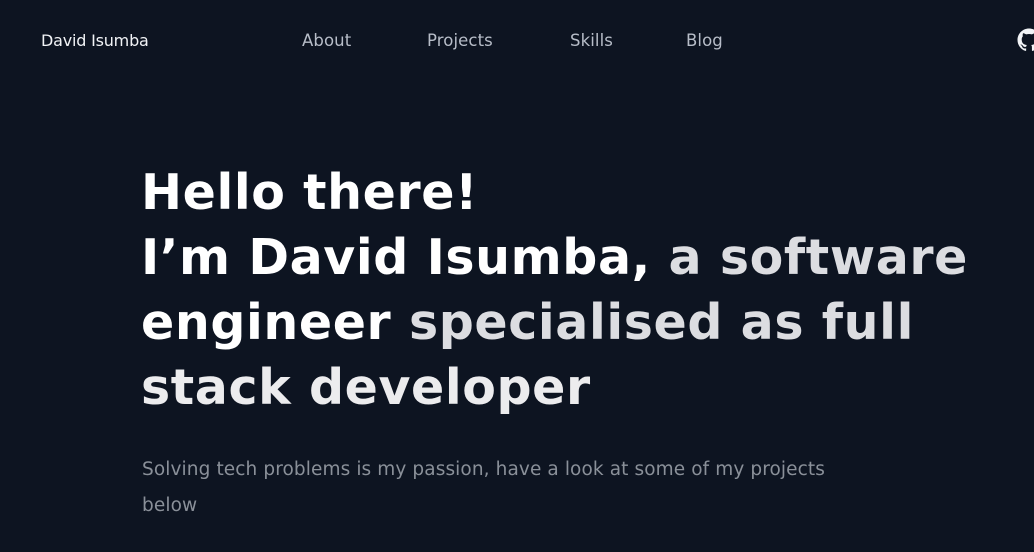  I want to click on hero-name-text: I’m David Isumba,, so click(396, 257).